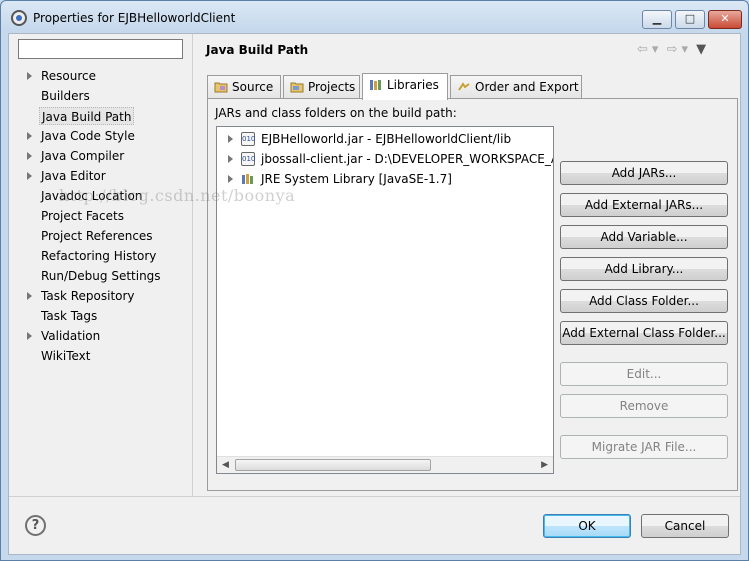 This screenshot has height=561, width=749. Describe the element at coordinates (192, 265) in the screenshot. I see `splitter` at that location.